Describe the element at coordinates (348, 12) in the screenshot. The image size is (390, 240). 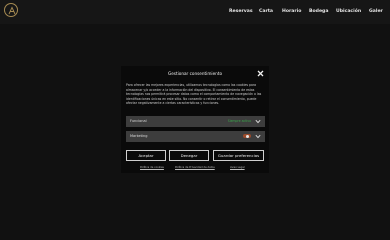
I see `nav-link-ubicacion: Ubicación` at that location.